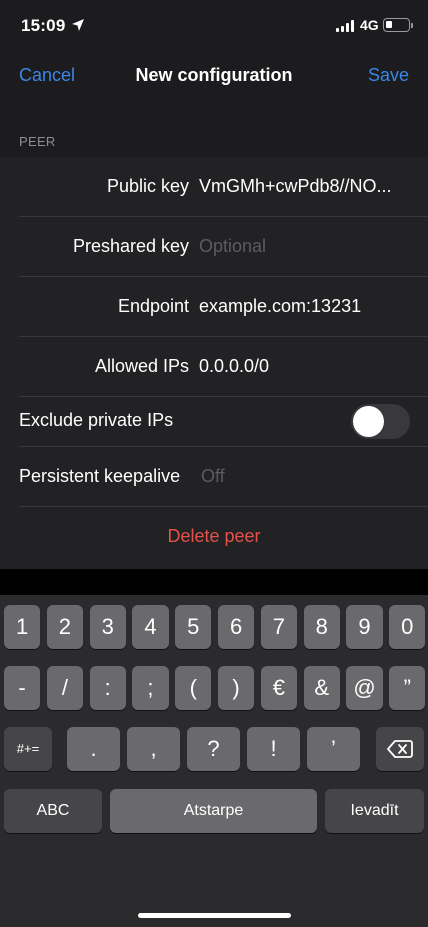  What do you see at coordinates (64, 688) in the screenshot?
I see `symbol-key: /` at bounding box center [64, 688].